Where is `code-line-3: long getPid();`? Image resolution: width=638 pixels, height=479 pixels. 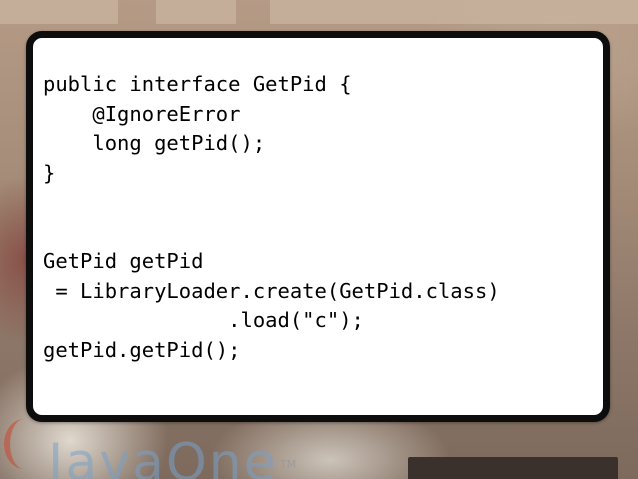
code-line-3: long getPid(); is located at coordinates (154, 143).